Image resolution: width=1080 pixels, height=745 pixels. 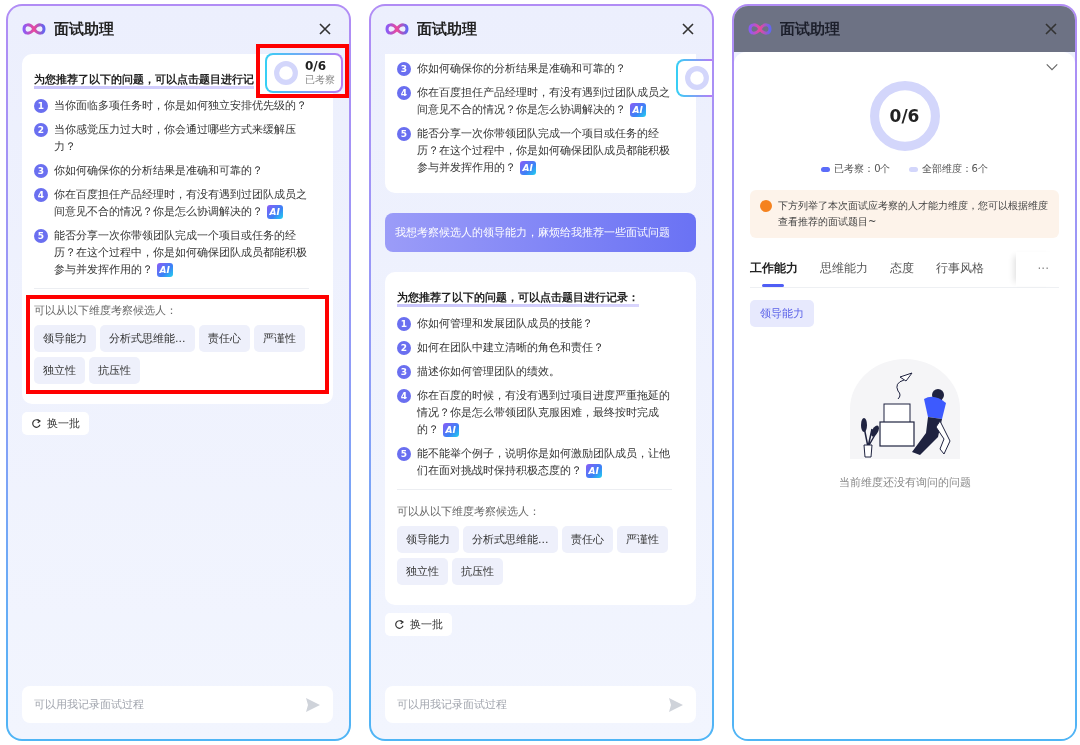 What do you see at coordinates (320, 80) in the screenshot?
I see `progress-label: 已考察` at bounding box center [320, 80].